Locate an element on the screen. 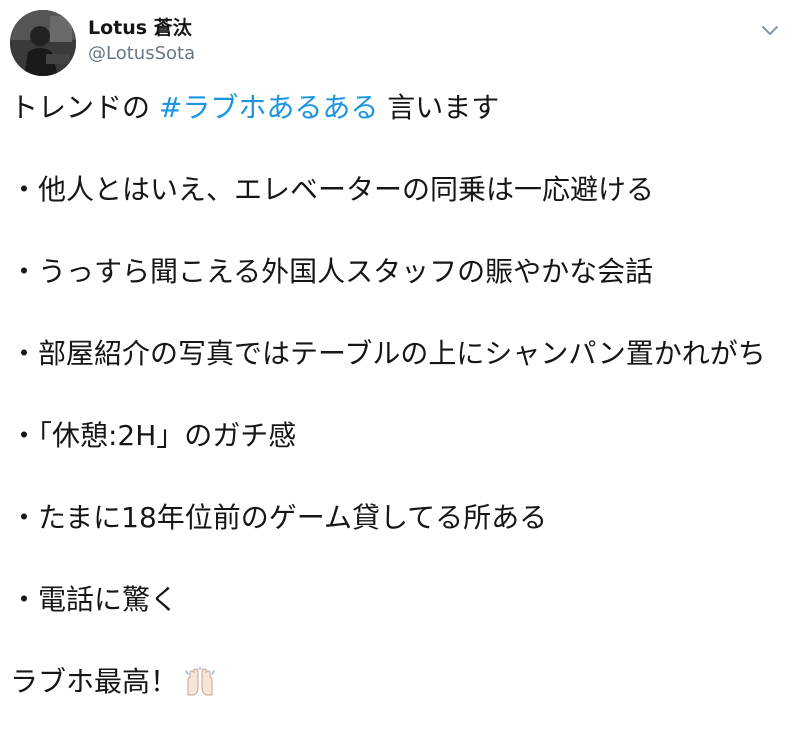  tweet-closing: ラブホ最高！ is located at coordinates (395, 685).